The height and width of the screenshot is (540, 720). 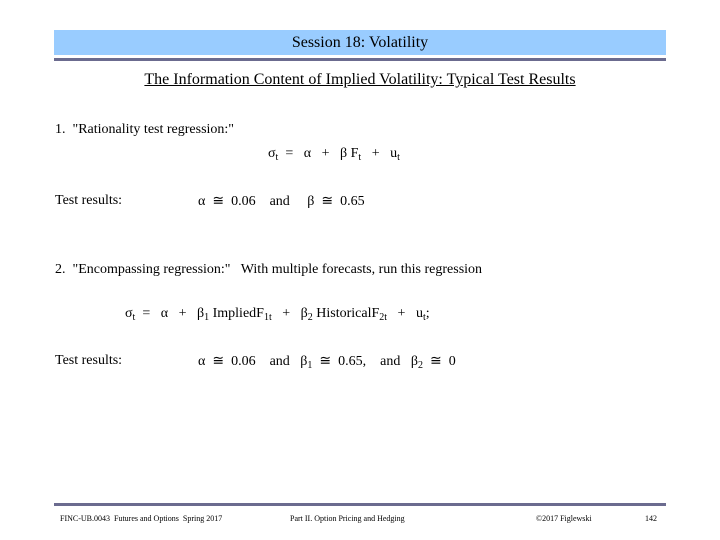 What do you see at coordinates (383, 317) in the screenshot?
I see `subscript: 2t` at bounding box center [383, 317].